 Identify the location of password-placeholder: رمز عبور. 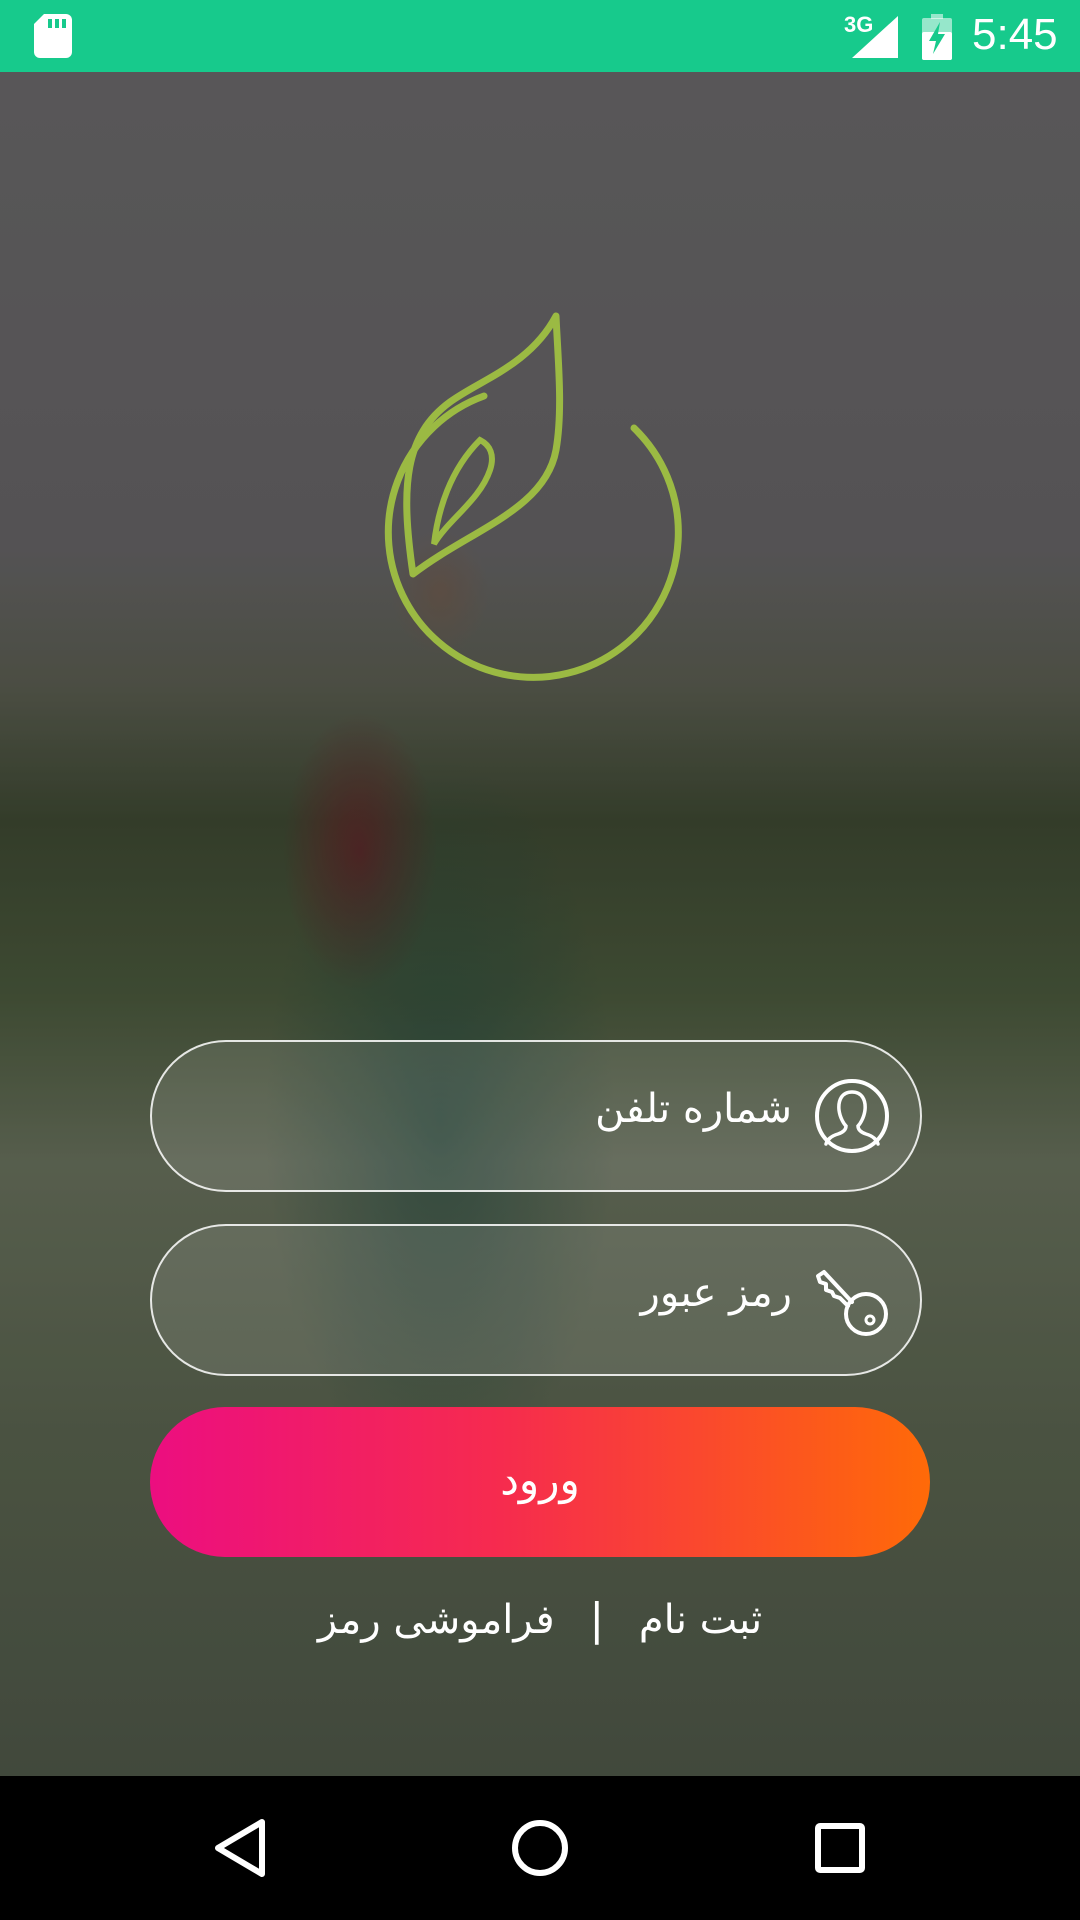
(716, 1293).